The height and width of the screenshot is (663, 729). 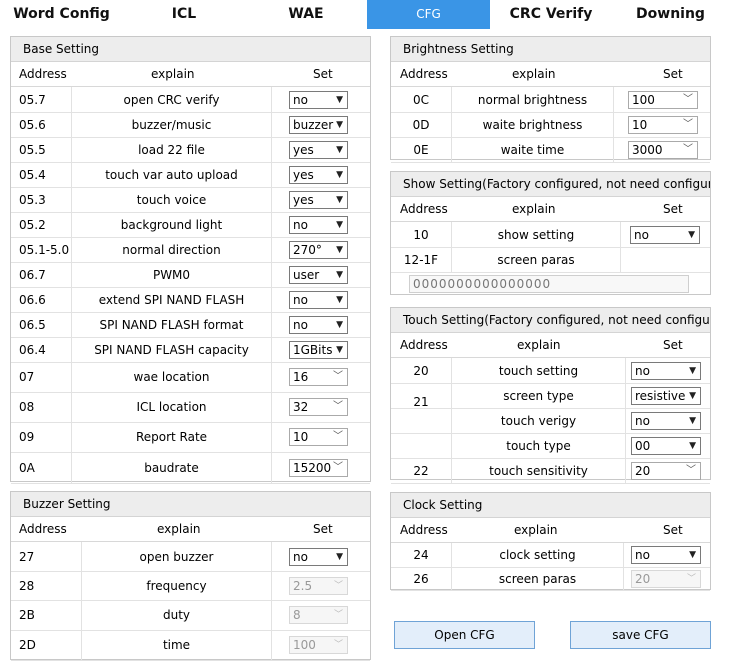 I want to click on address-cell: 05.4, so click(x=32, y=174).